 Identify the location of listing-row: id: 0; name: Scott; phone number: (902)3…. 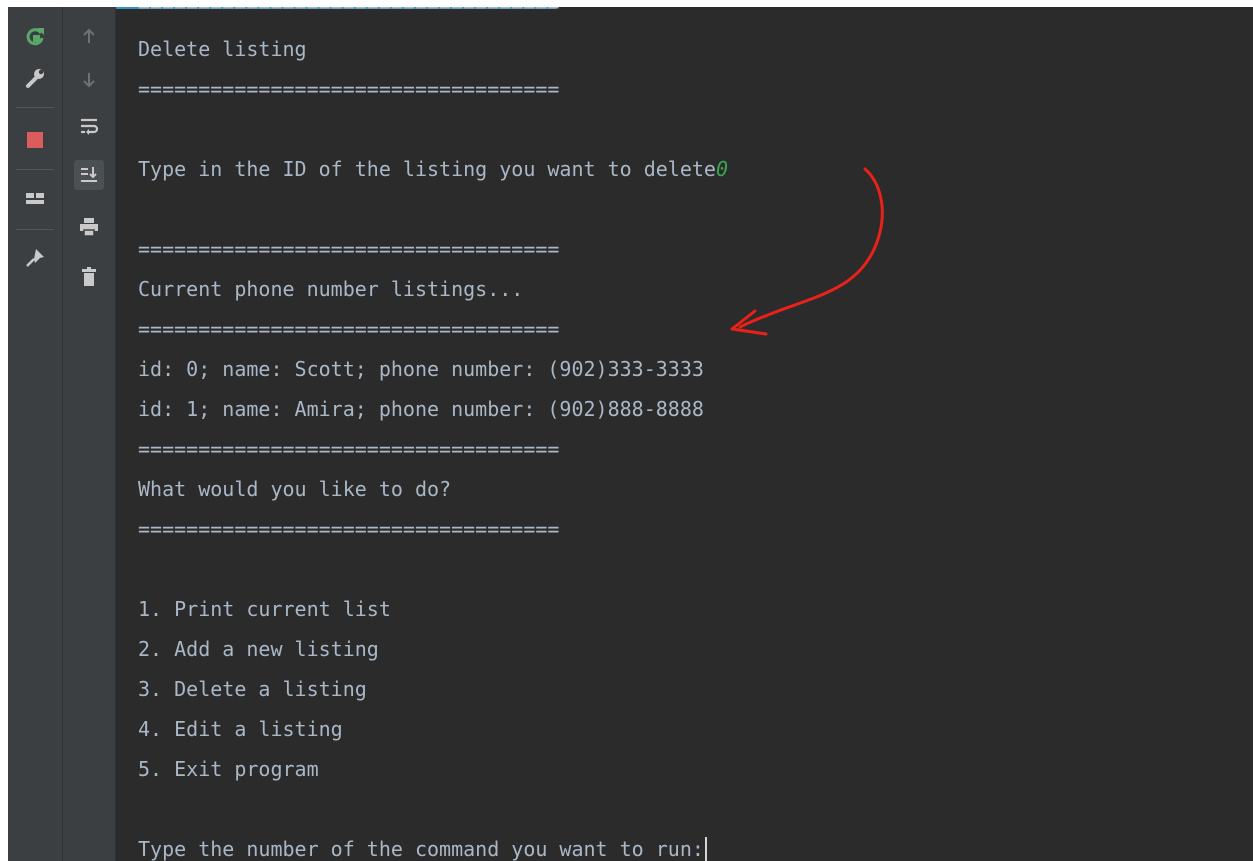
(421, 369).